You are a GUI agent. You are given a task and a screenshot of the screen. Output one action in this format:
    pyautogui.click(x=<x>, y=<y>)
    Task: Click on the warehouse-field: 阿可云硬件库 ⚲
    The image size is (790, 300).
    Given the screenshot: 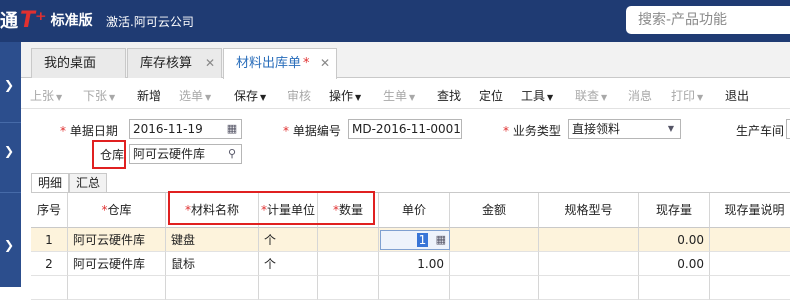 What is the action you would take?
    pyautogui.click(x=185, y=154)
    